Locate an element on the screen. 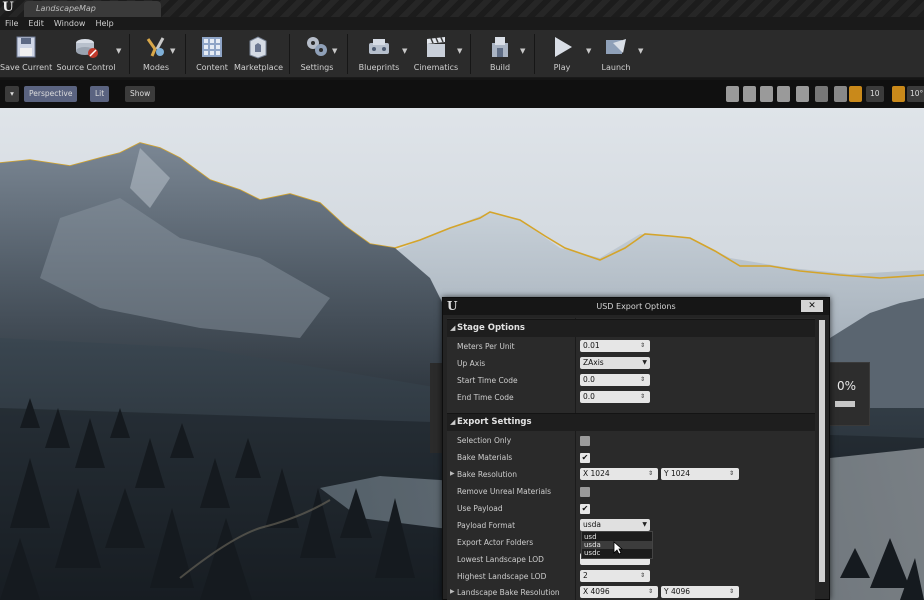 This screenshot has width=924, height=600. up-axis-select: ZAxis ▼ is located at coordinates (615, 363).